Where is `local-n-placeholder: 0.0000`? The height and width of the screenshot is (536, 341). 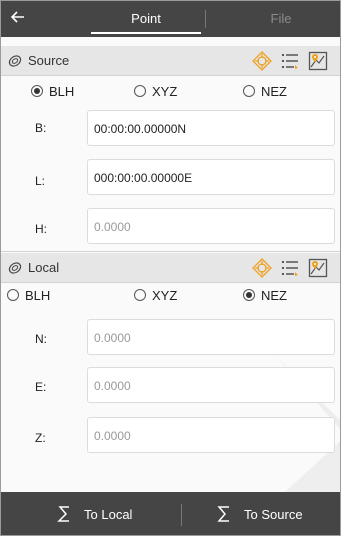 local-n-placeholder: 0.0000 is located at coordinates (112, 338).